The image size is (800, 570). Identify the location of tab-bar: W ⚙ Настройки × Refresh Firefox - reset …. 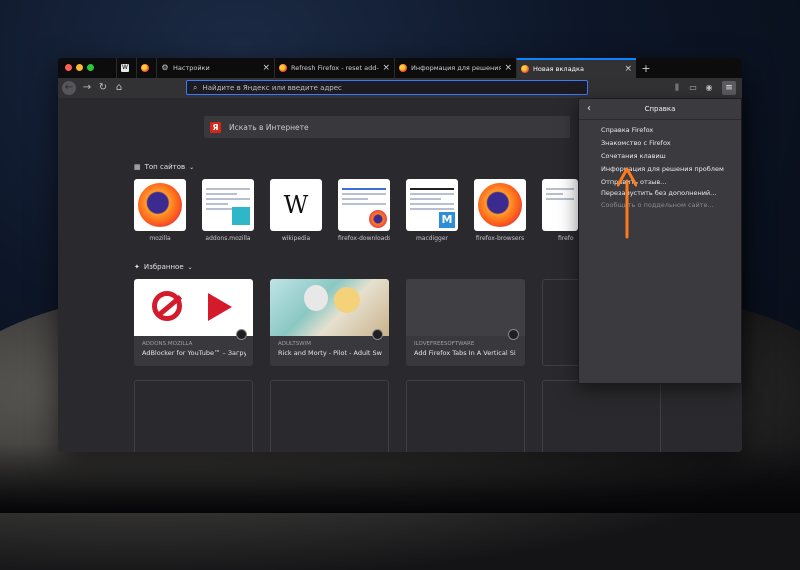
(400, 68).